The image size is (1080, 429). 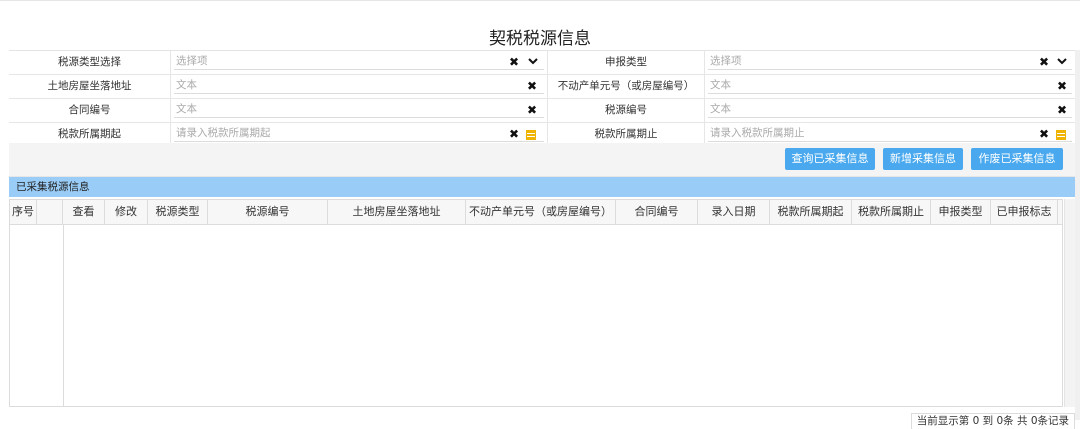 What do you see at coordinates (540, 39) in the screenshot?
I see `page-title: 契税税源信息` at bounding box center [540, 39].